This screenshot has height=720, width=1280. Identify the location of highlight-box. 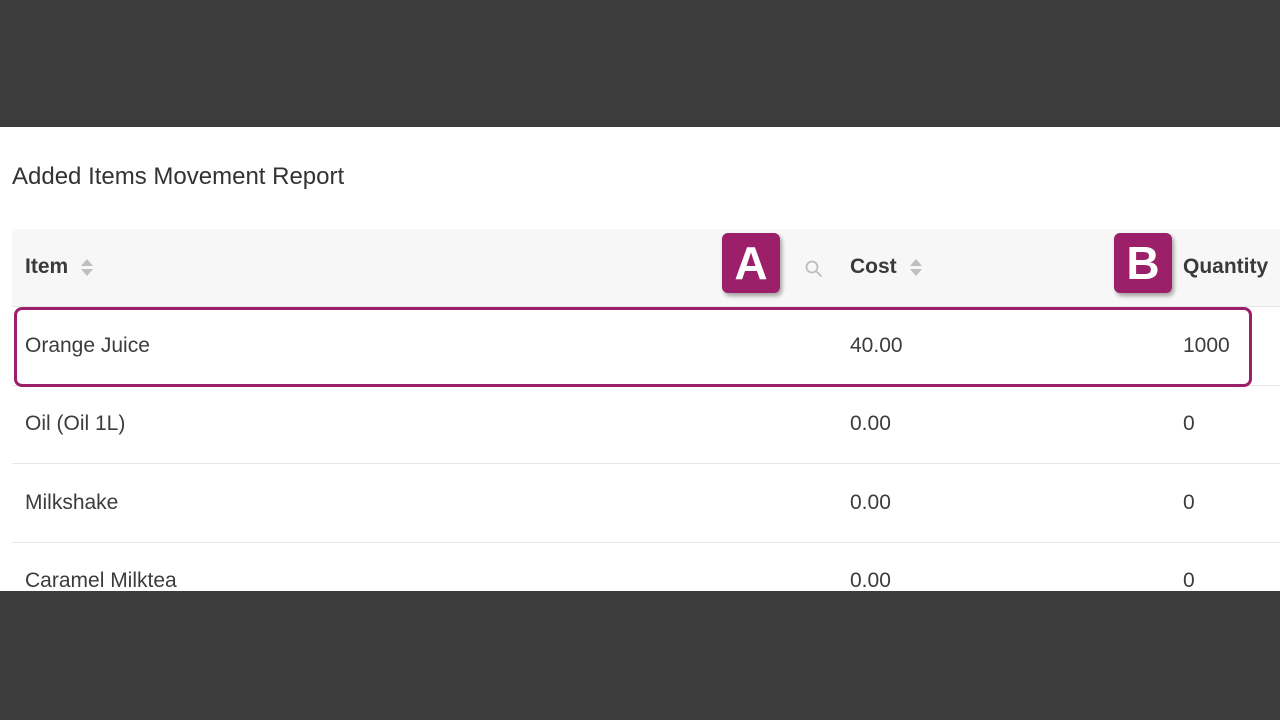
(633, 347).